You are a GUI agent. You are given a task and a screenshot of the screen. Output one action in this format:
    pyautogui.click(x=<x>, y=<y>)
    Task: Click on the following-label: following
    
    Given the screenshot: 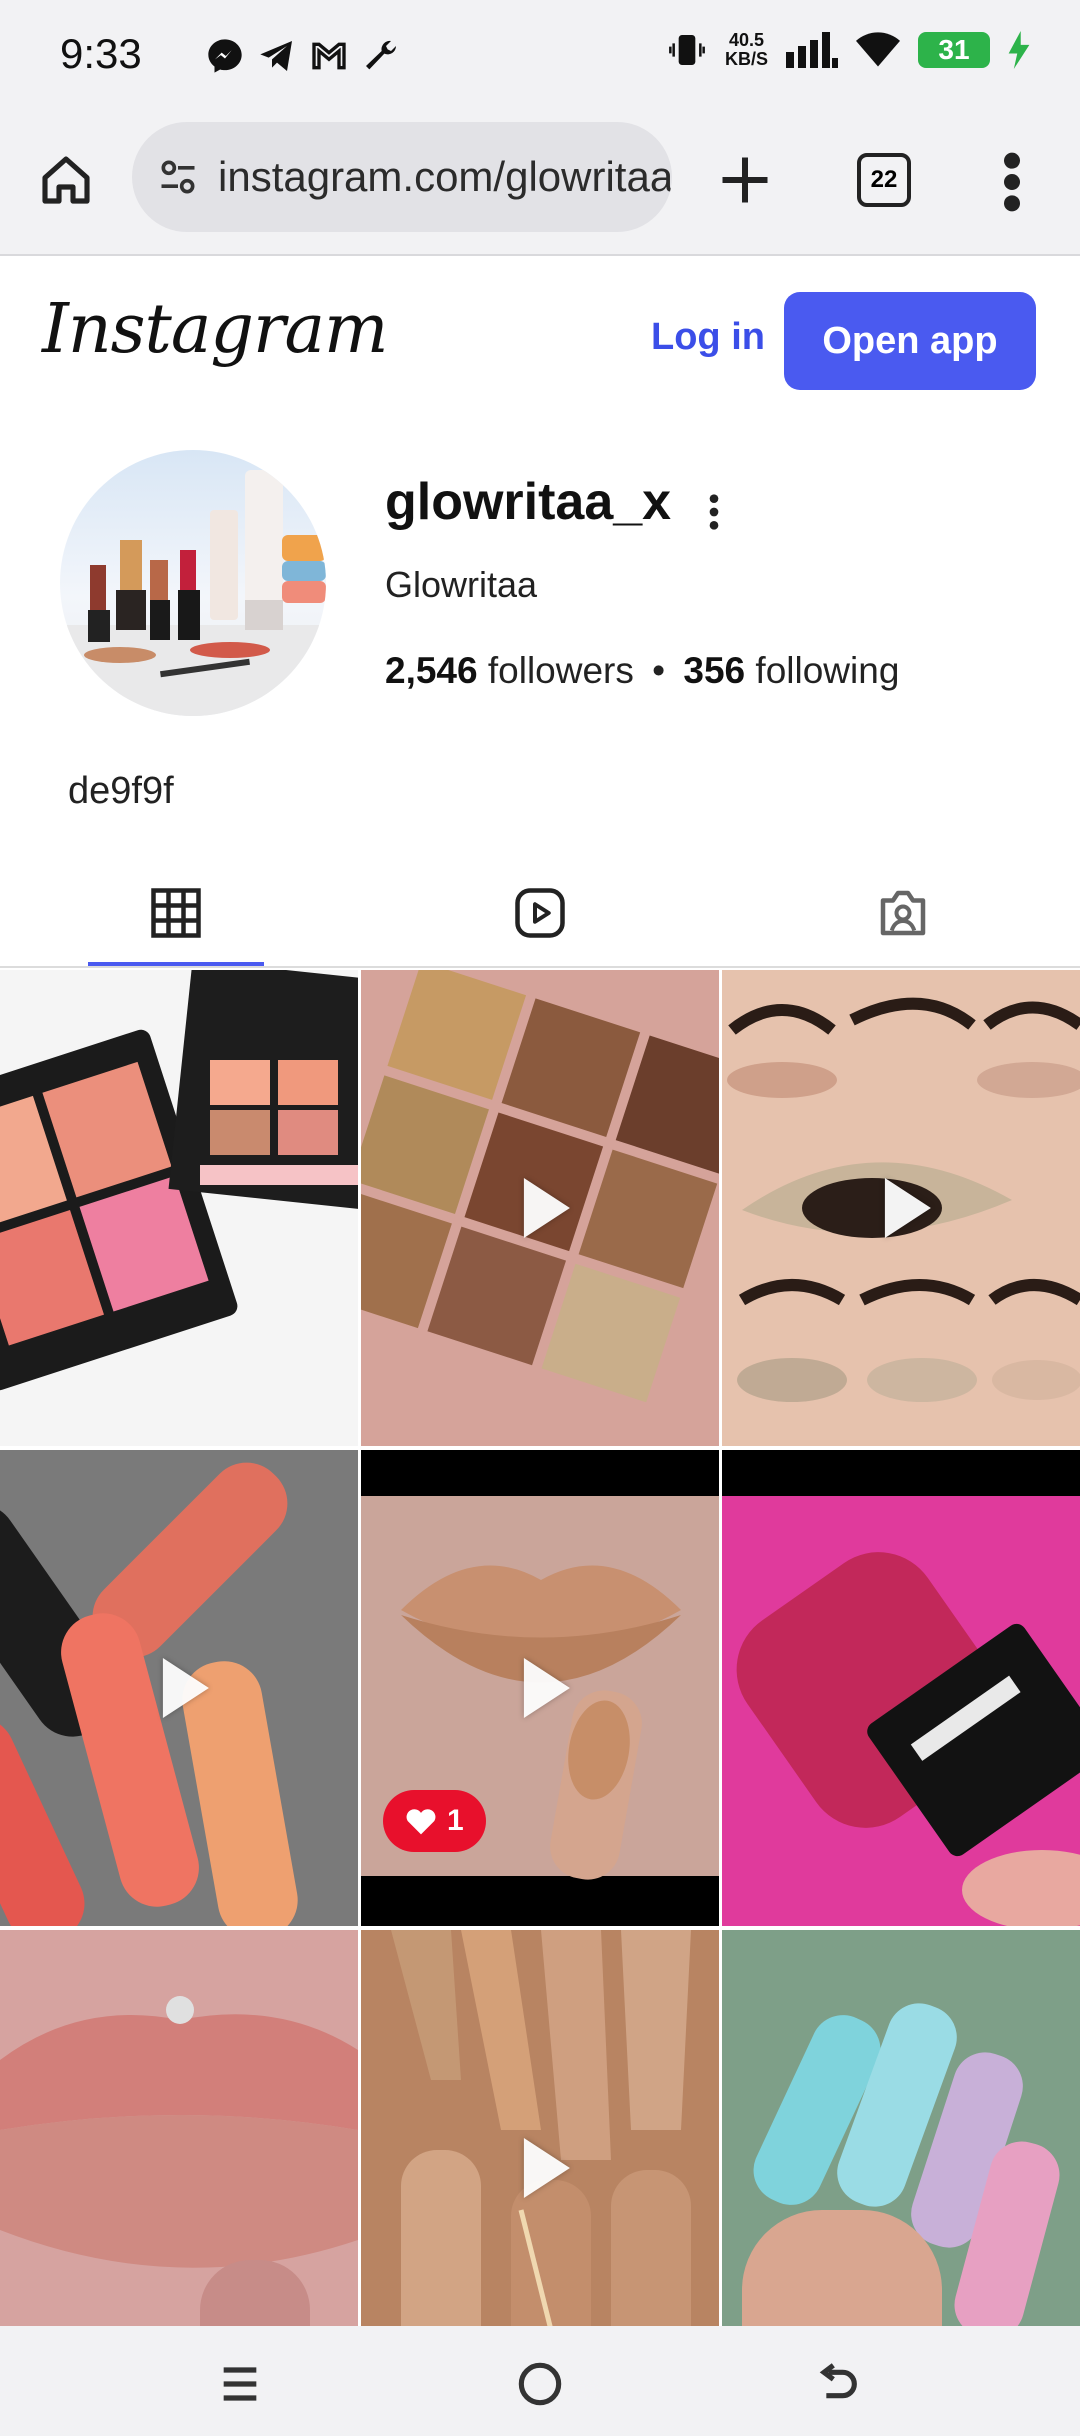 What is the action you would take?
    pyautogui.click(x=827, y=670)
    